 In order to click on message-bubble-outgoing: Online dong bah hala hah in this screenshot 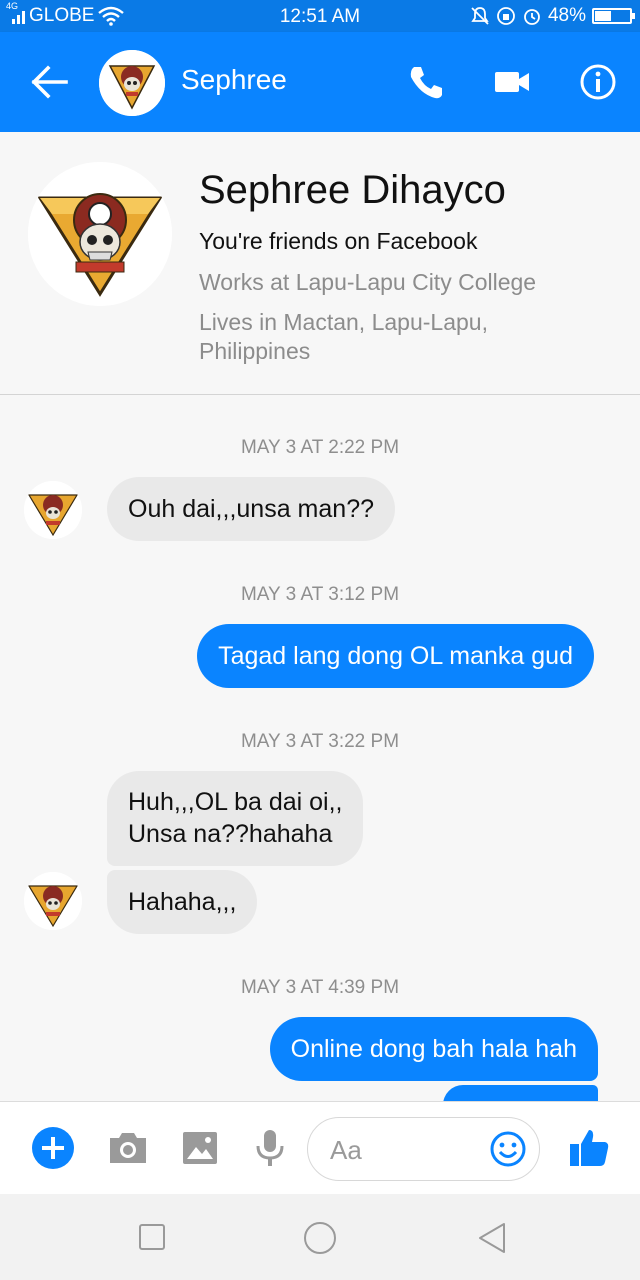, I will do `click(433, 1049)`.